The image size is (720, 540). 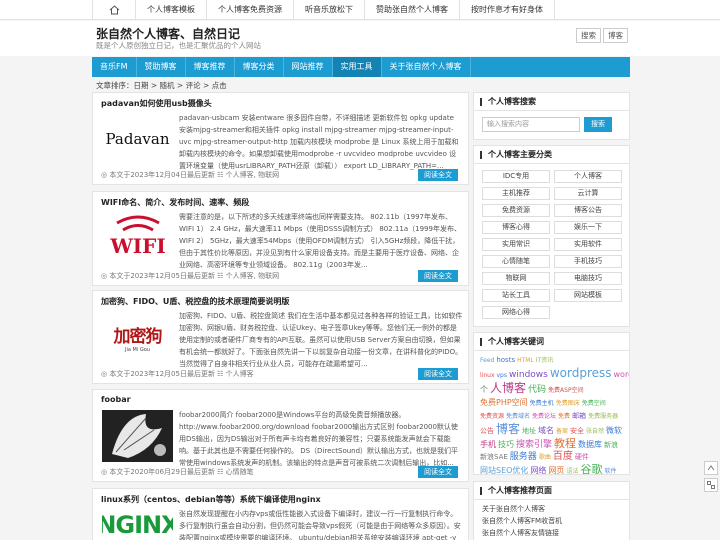 I want to click on tag-link: wordpress, so click(x=581, y=373).